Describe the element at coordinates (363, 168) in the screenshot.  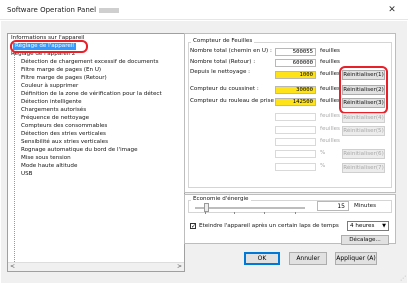
I see `reset-button-7: Réinitialiser(7)` at that location.